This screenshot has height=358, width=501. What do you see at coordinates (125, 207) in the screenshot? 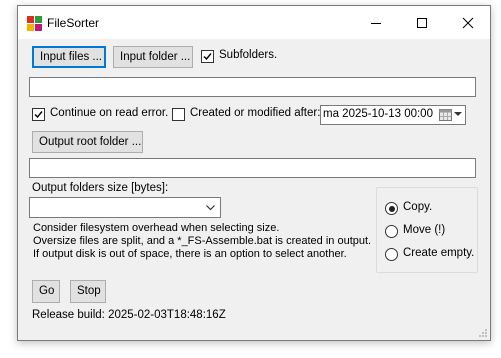
I see `output-size-combobox` at bounding box center [125, 207].